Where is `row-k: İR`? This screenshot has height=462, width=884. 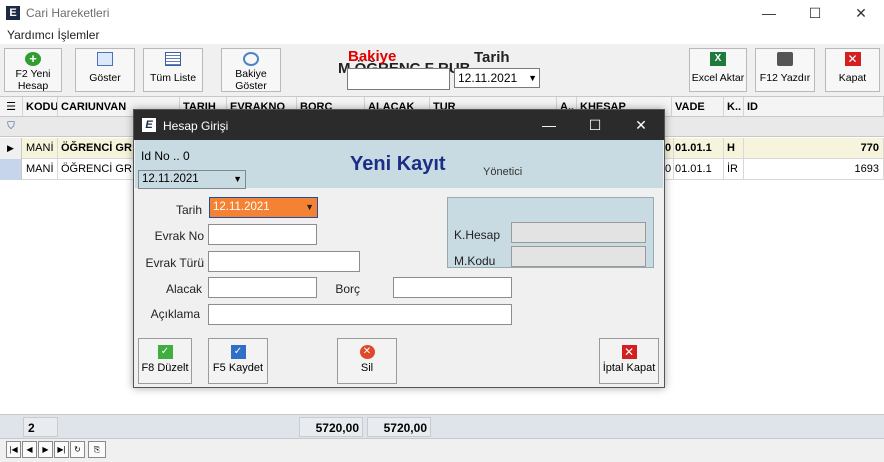
row-k: İR is located at coordinates (734, 169).